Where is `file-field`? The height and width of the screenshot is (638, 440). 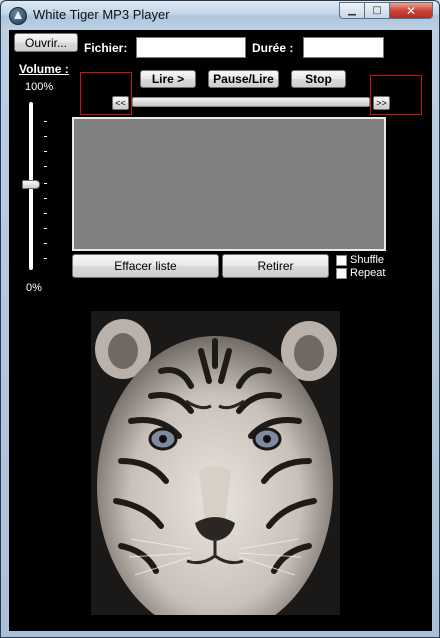 file-field is located at coordinates (191, 47).